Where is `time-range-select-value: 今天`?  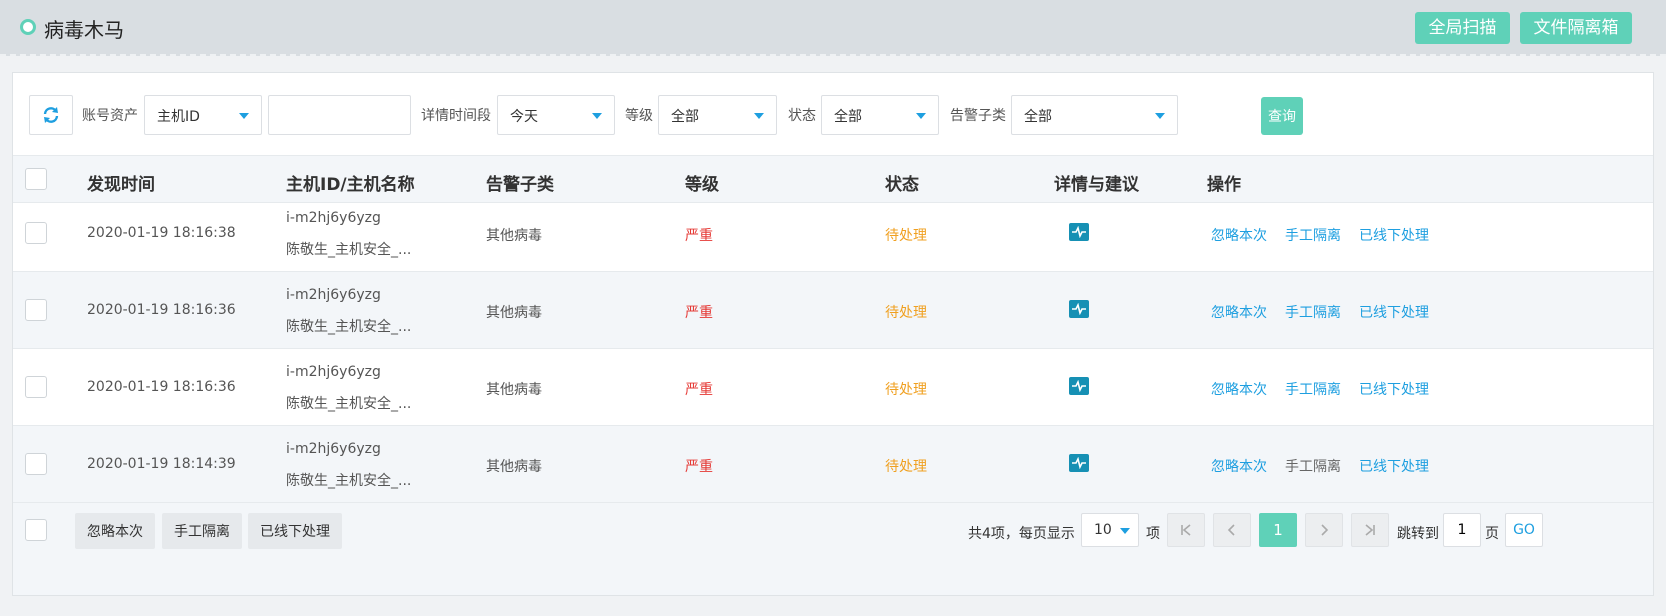
time-range-select-value: 今天 is located at coordinates (524, 117).